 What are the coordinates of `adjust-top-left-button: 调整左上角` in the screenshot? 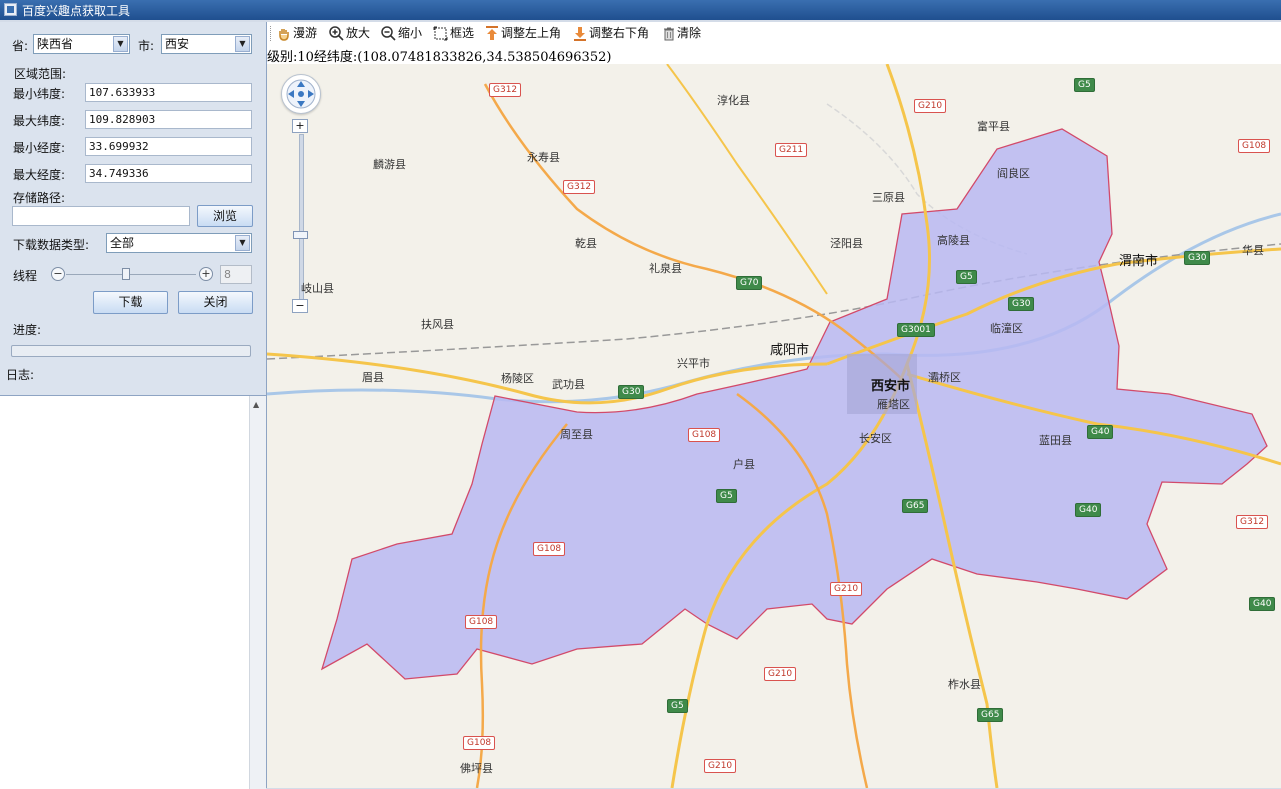 It's located at (523, 33).